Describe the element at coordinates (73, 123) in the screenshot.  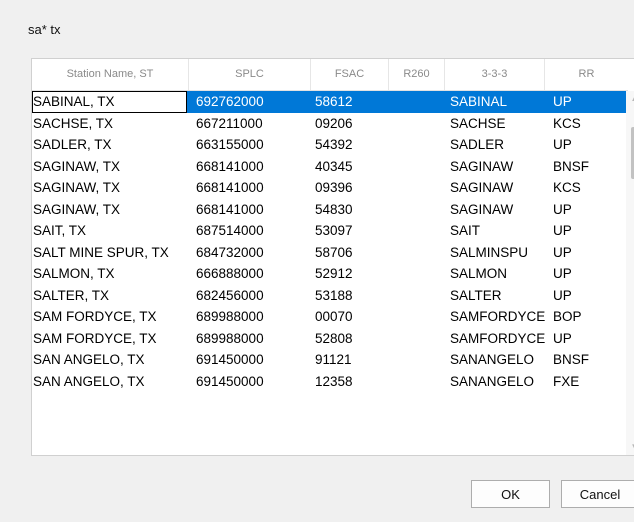
I see `station-name-cell: SACHSE, TX` at that location.